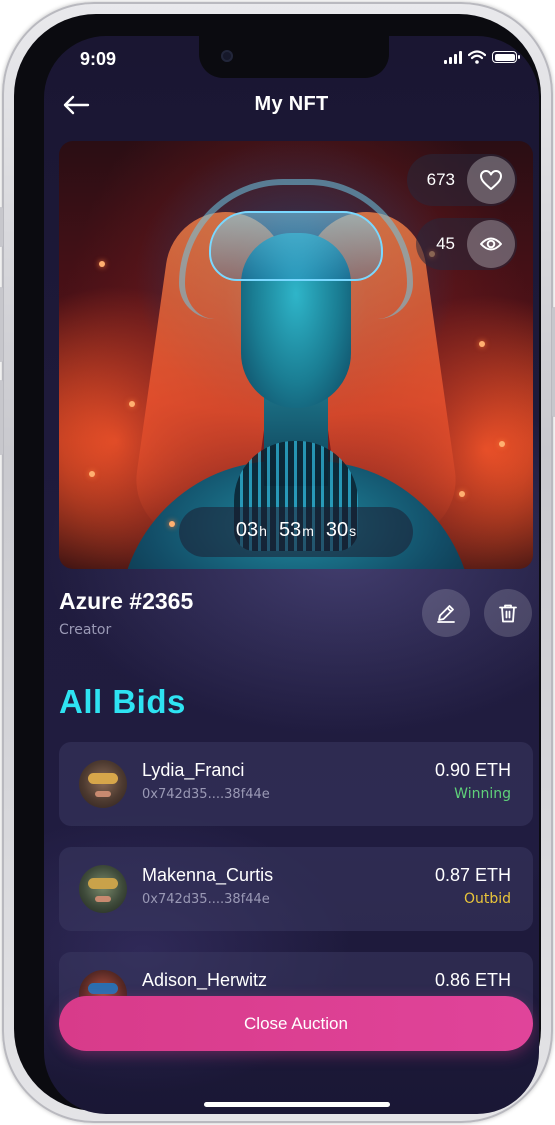  What do you see at coordinates (227, 56) in the screenshot?
I see `front-camera` at bounding box center [227, 56].